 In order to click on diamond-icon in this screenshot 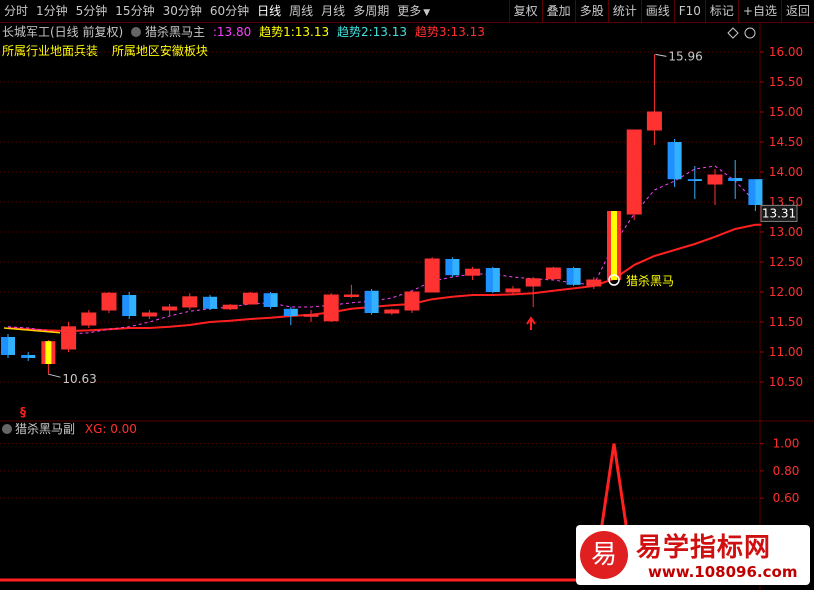, I will do `click(733, 33)`.